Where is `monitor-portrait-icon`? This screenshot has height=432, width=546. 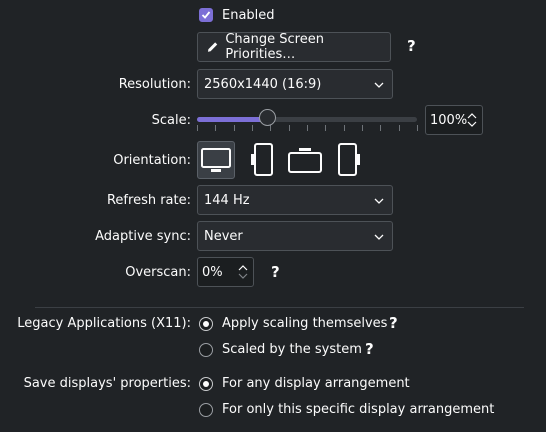 monitor-portrait-icon is located at coordinates (262, 159).